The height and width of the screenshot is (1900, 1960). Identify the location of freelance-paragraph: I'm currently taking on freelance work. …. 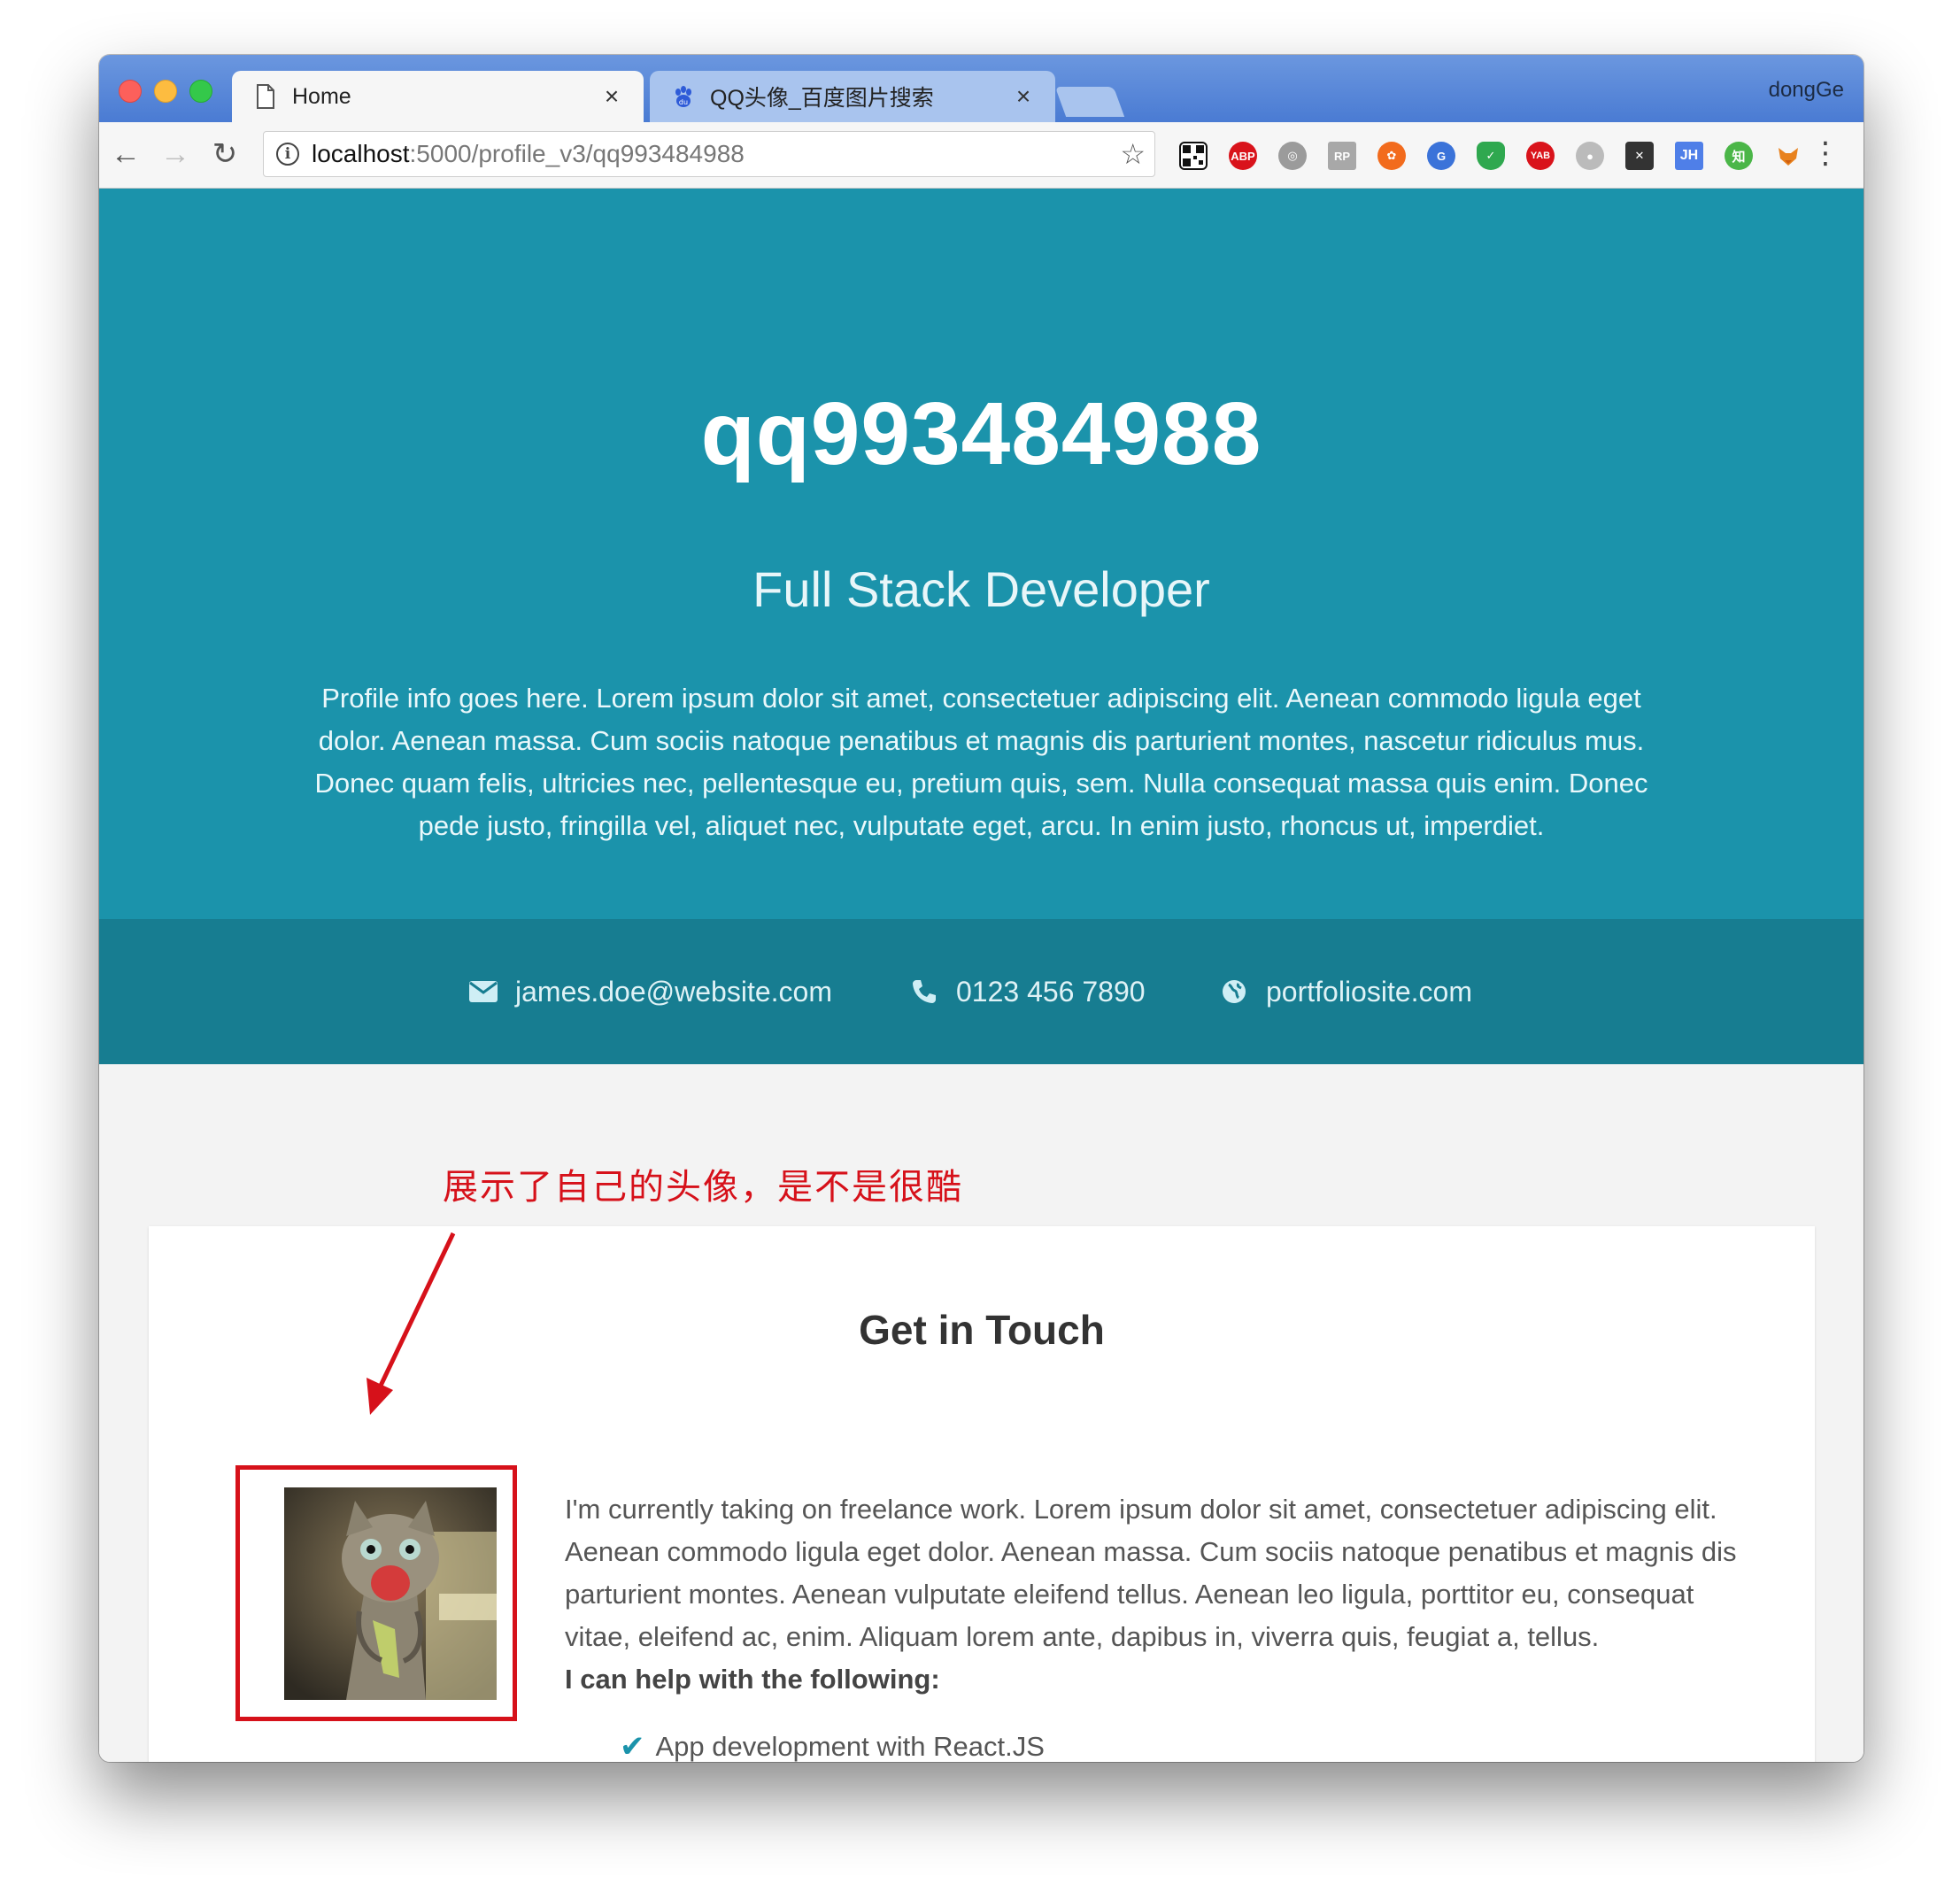
(1151, 1573).